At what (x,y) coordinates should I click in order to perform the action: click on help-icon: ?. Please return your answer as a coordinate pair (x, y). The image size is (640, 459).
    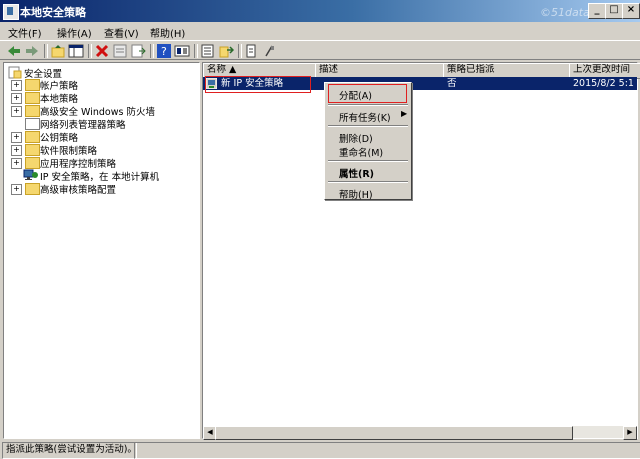
    Looking at the image, I should click on (164, 51).